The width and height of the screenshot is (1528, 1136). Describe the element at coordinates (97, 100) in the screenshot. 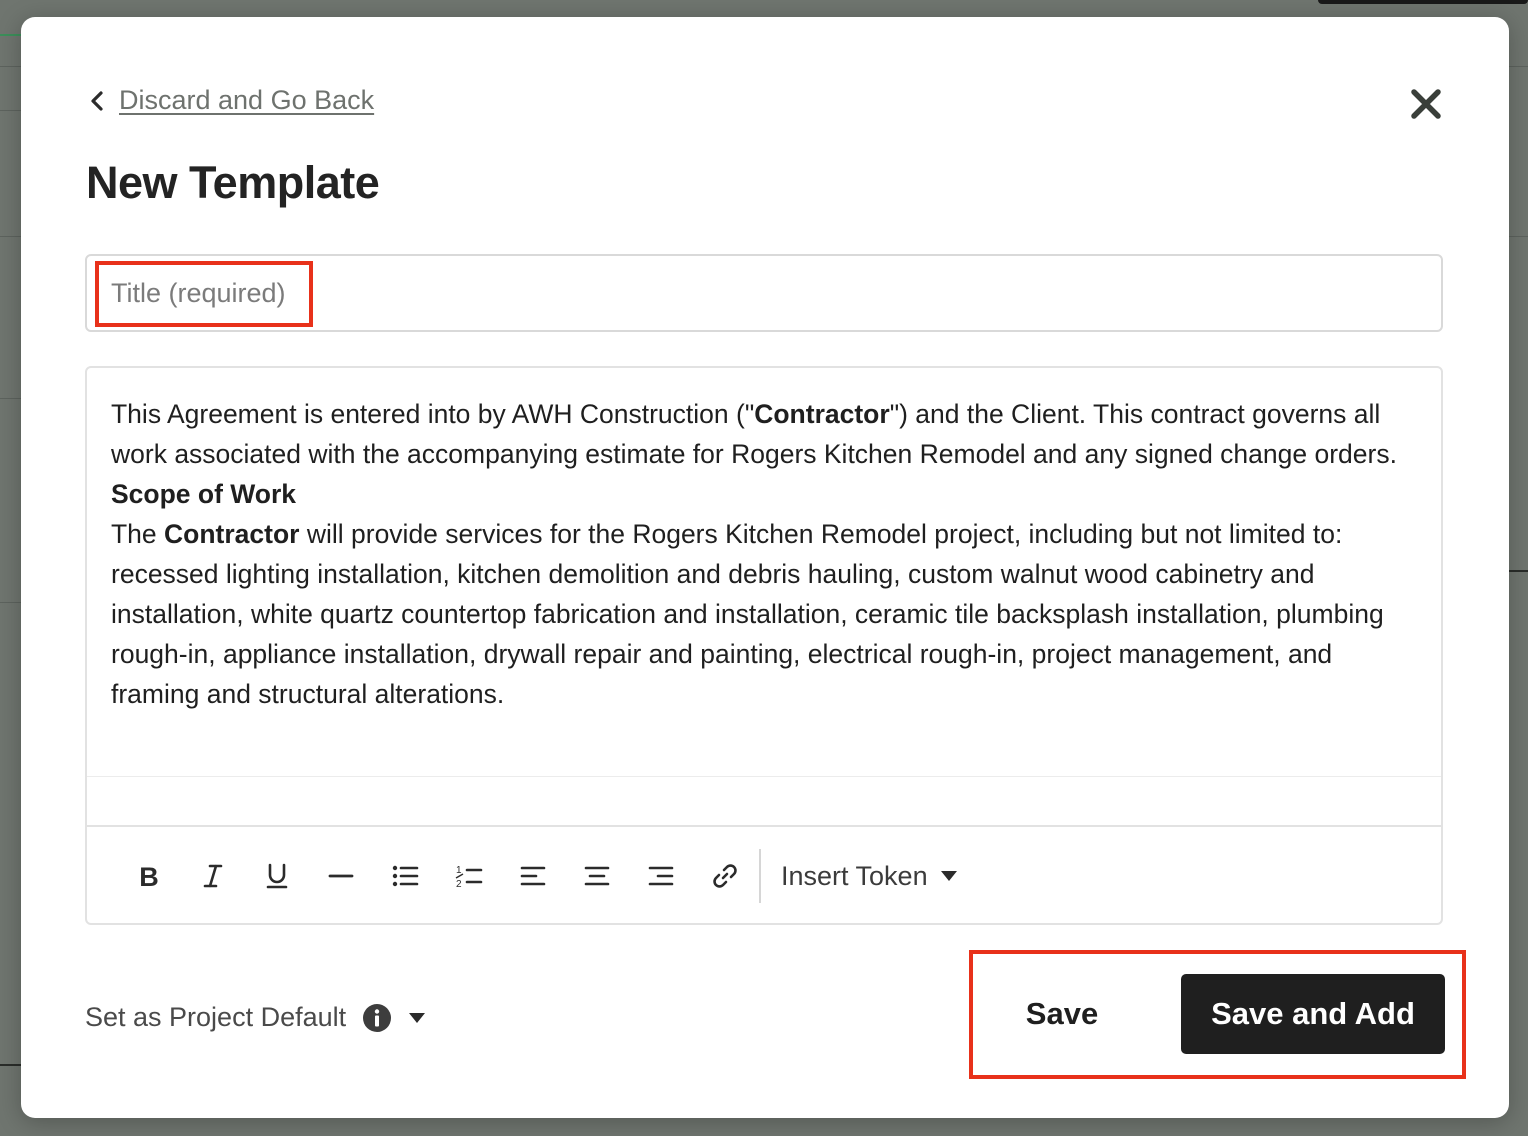

I see `chevron-left-icon` at that location.